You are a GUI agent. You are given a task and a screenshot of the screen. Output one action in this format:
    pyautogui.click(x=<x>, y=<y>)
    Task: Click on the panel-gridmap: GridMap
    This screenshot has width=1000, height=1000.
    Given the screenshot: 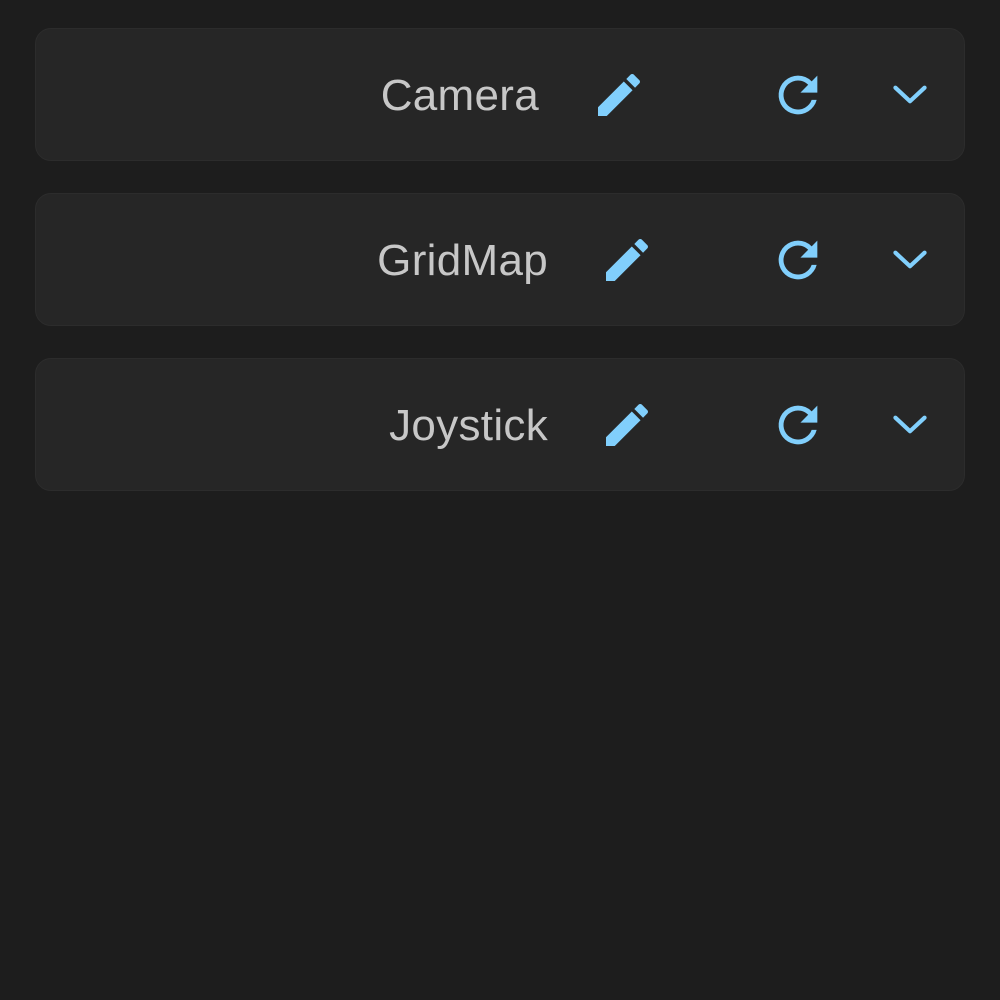 What is the action you would take?
    pyautogui.click(x=500, y=259)
    